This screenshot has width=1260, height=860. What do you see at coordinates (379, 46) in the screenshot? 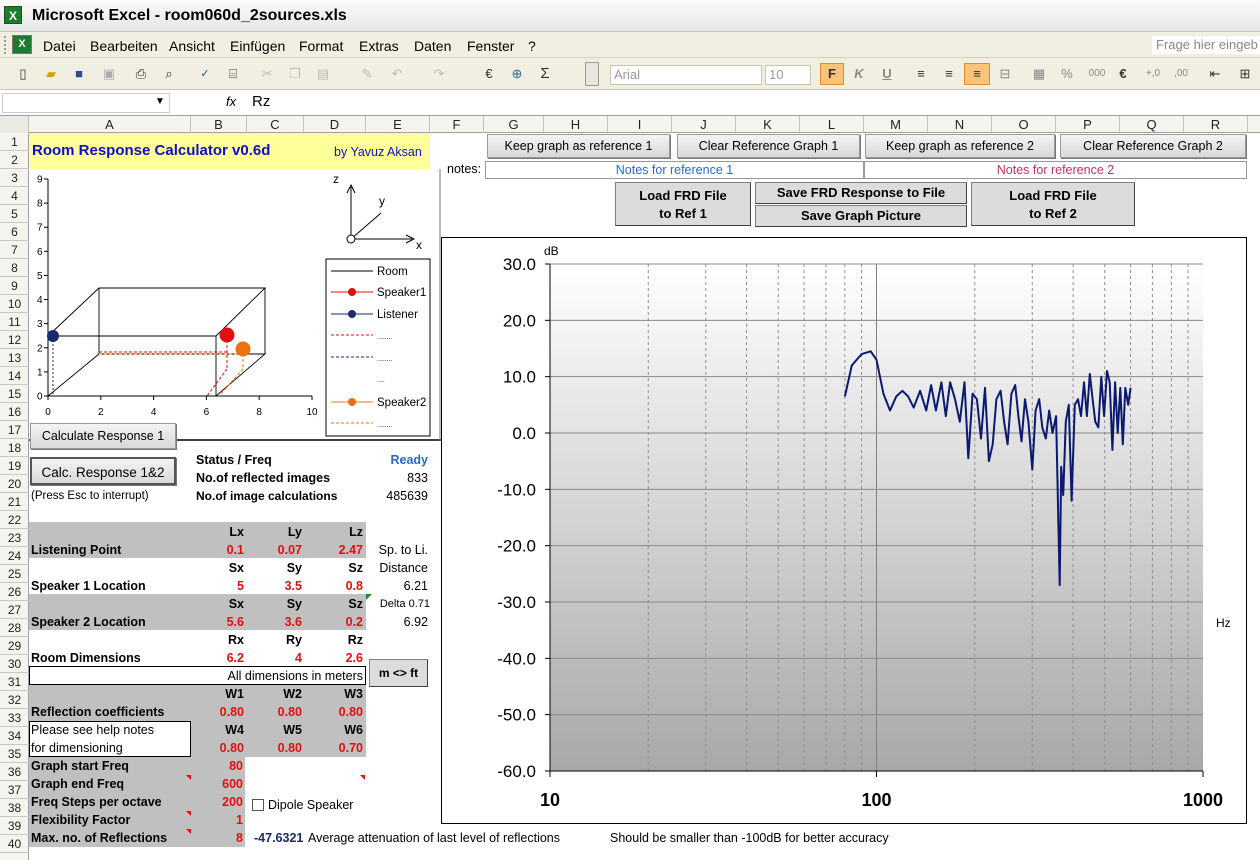
I see `menu-extras: Extras` at bounding box center [379, 46].